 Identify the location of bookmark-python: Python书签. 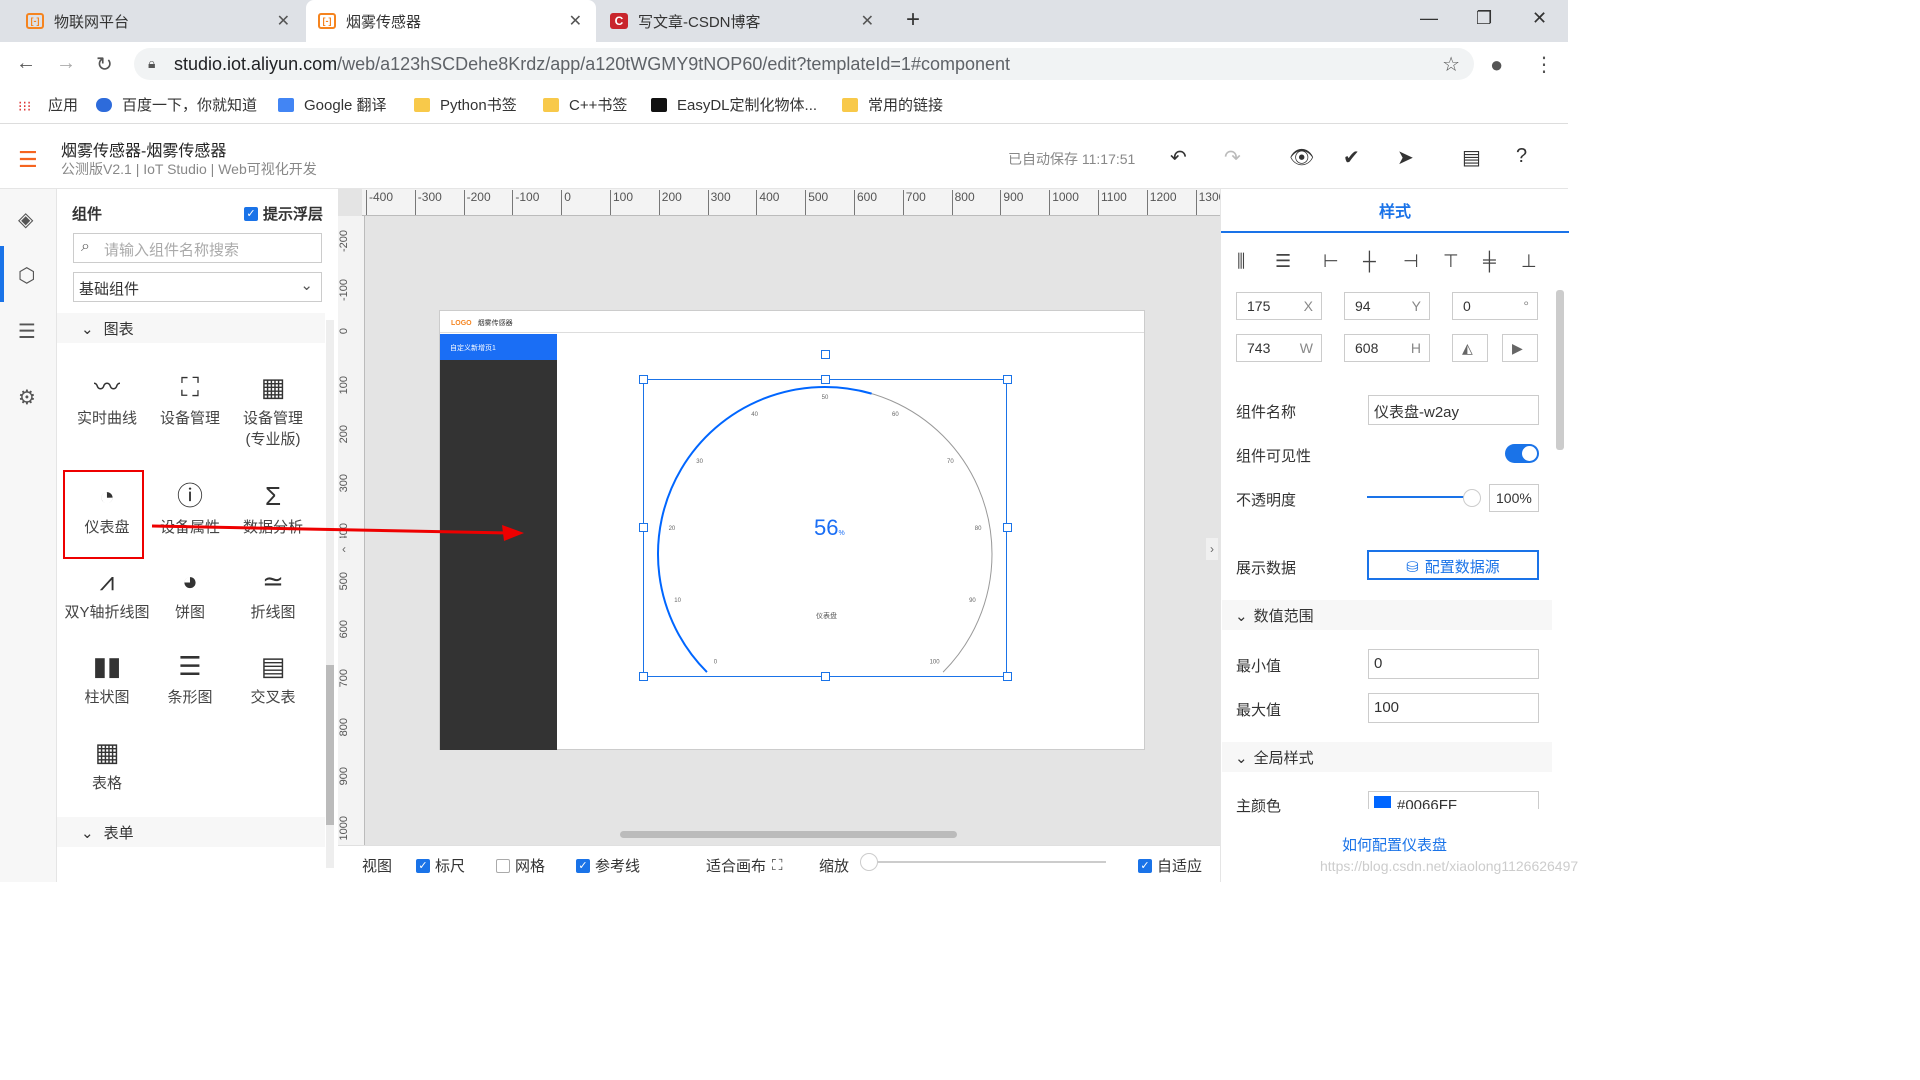
(465, 104).